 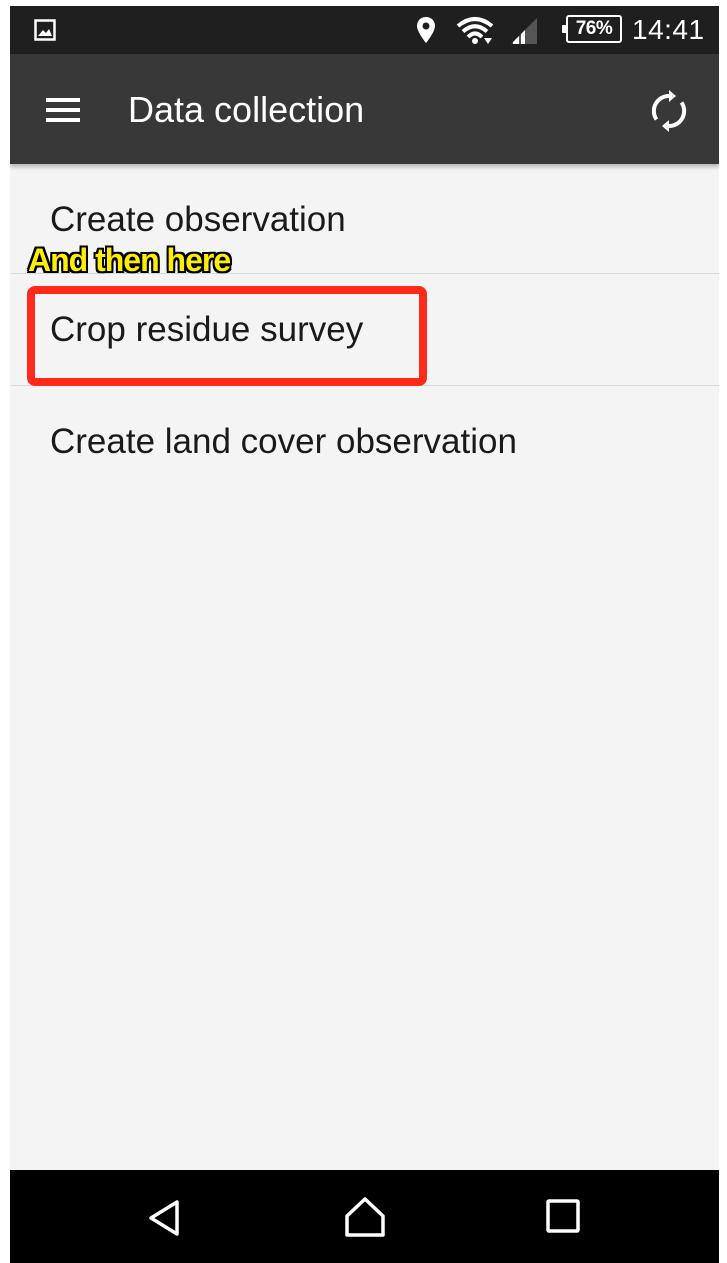 I want to click on list-item-create-land-cover-observation: Create land cover observation, so click(x=364, y=442).